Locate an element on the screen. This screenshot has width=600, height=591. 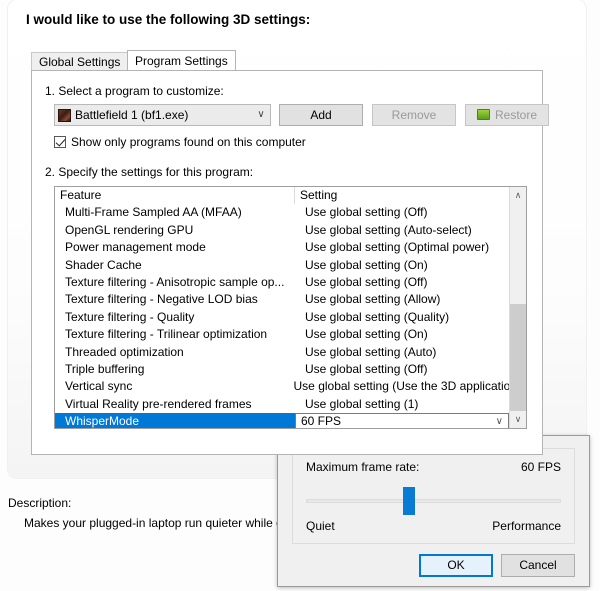
frame-rate-slider is located at coordinates (433, 501).